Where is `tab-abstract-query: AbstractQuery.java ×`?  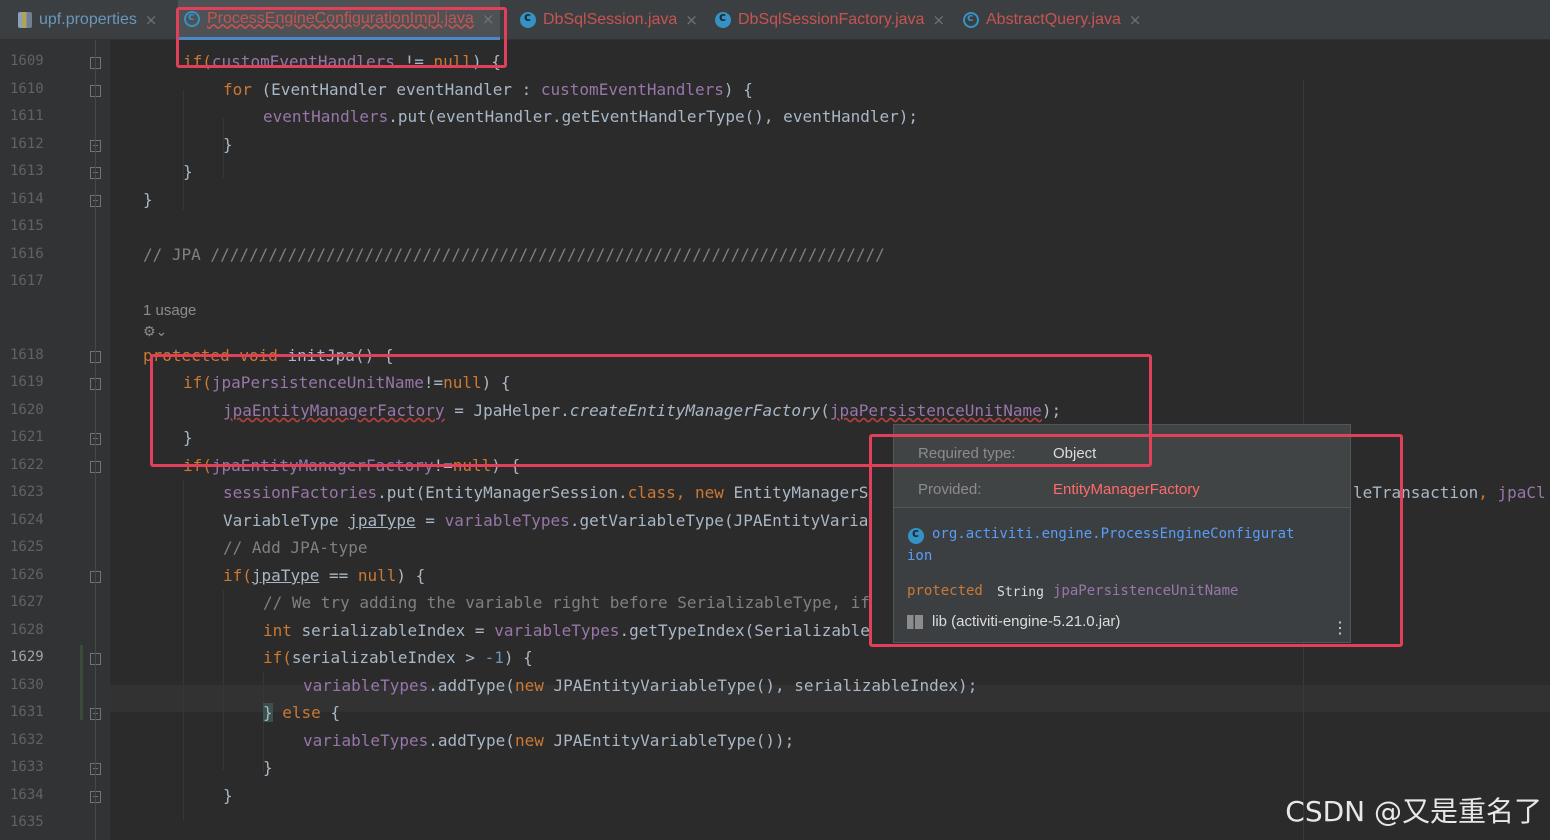
tab-abstract-query: AbstractQuery.java × is located at coordinates (1052, 20).